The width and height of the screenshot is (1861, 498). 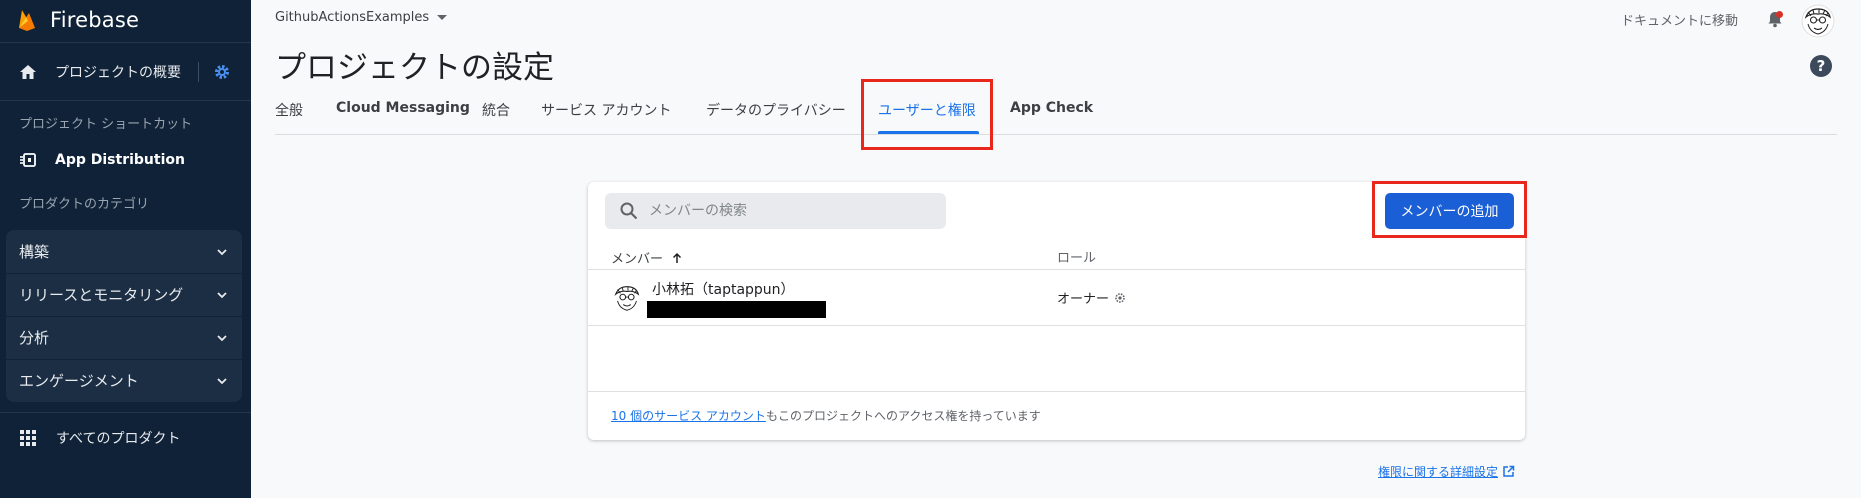 I want to click on category-engagement: エンゲージメント, so click(x=124, y=380).